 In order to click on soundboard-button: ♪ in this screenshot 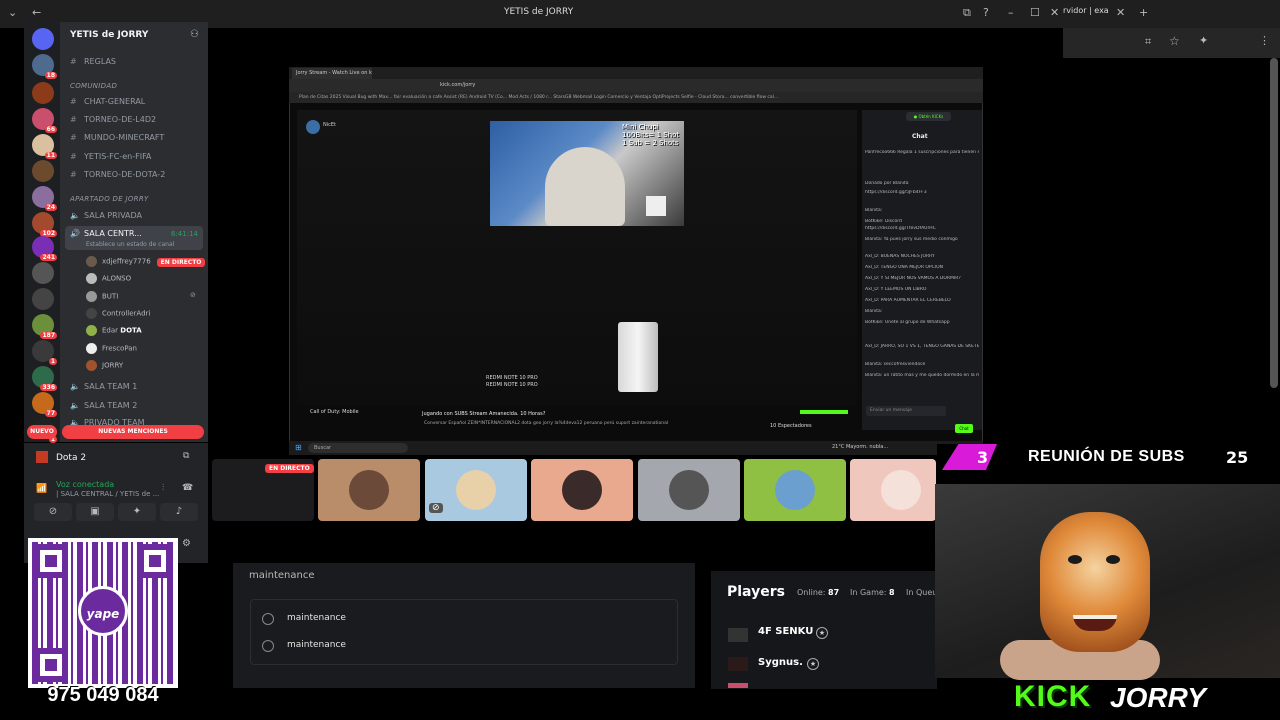, I will do `click(179, 512)`.